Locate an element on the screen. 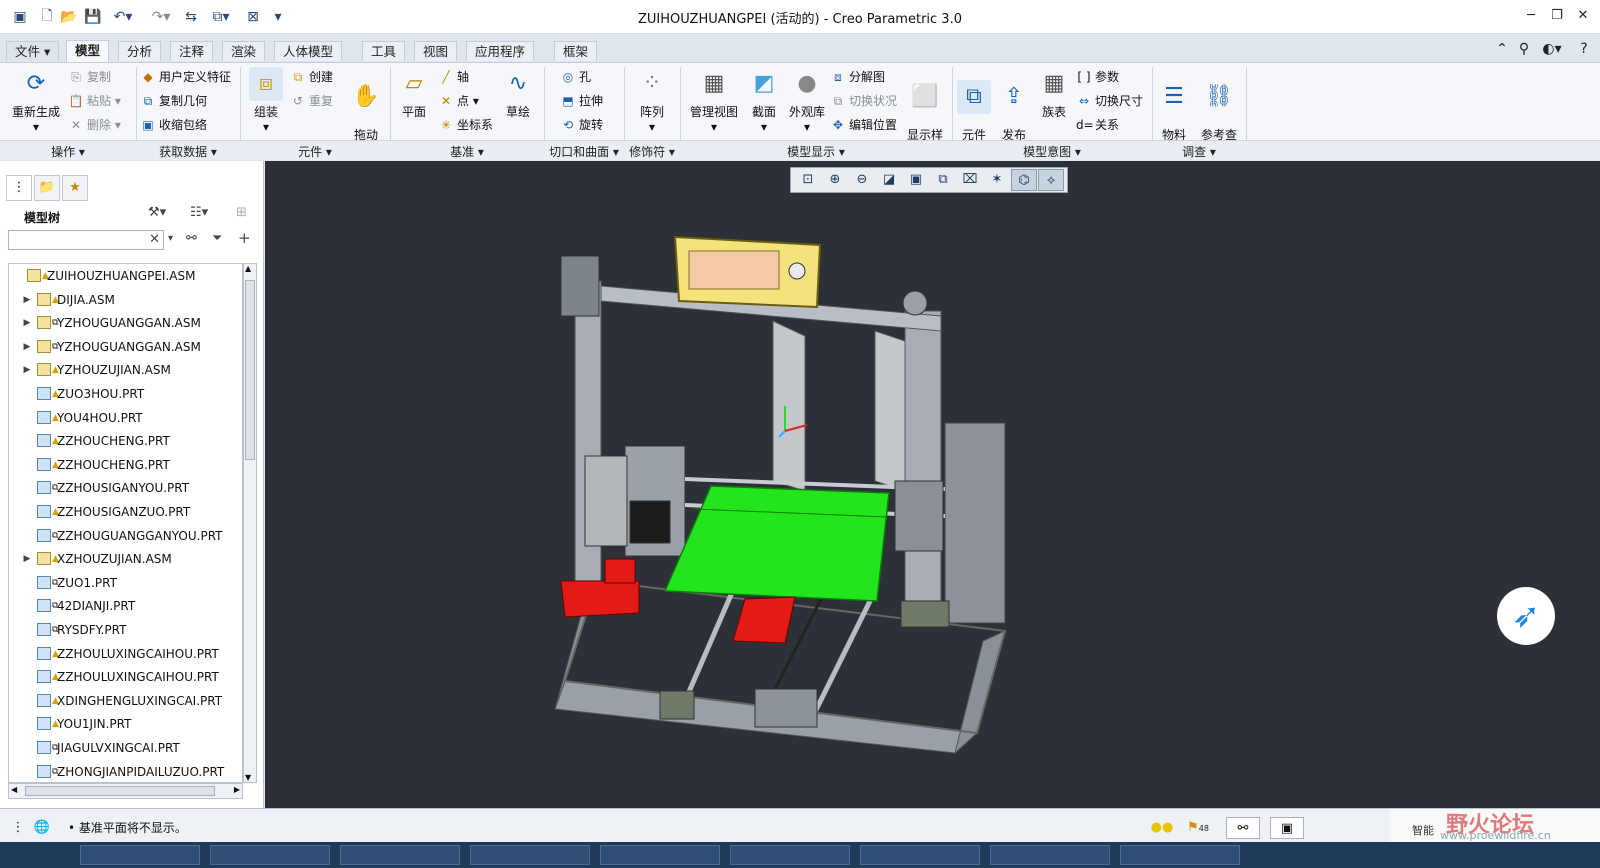  tab-applications: 应用程序 is located at coordinates (500, 51).